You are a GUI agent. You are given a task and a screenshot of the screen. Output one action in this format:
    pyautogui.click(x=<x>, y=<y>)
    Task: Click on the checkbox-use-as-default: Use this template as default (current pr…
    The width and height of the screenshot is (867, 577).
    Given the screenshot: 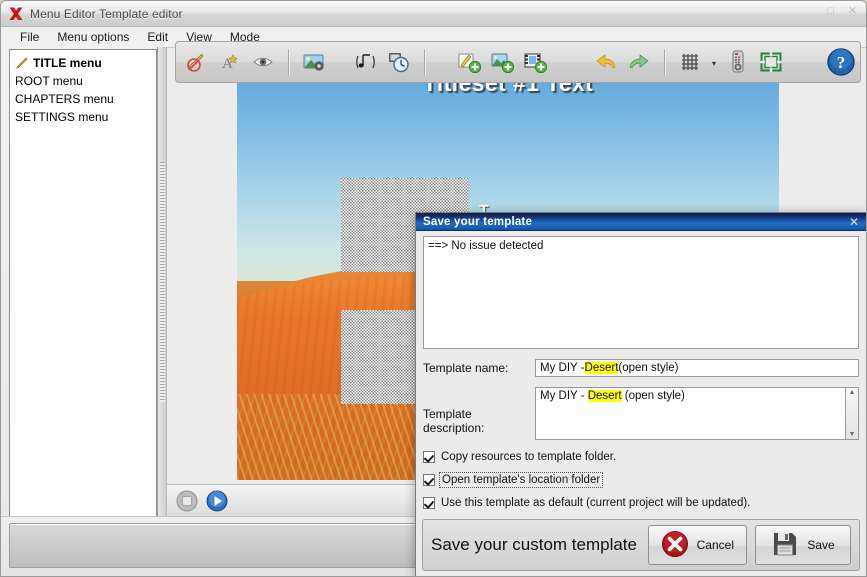 What is the action you would take?
    pyautogui.click(x=641, y=503)
    